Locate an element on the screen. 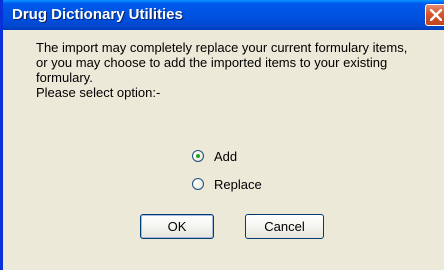  option-add-label: Add is located at coordinates (226, 156).